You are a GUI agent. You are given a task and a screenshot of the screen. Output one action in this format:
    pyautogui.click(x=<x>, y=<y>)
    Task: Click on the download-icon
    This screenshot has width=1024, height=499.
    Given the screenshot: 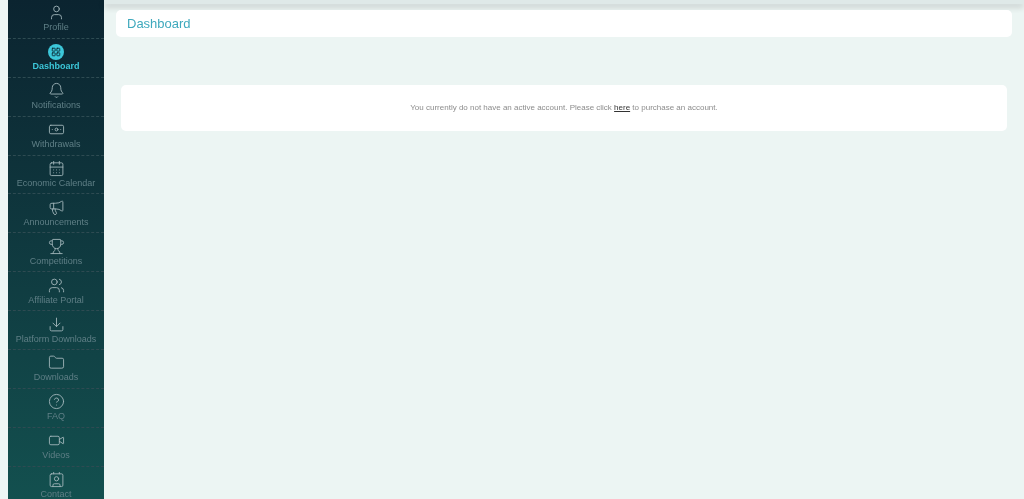 What is the action you would take?
    pyautogui.click(x=56, y=324)
    